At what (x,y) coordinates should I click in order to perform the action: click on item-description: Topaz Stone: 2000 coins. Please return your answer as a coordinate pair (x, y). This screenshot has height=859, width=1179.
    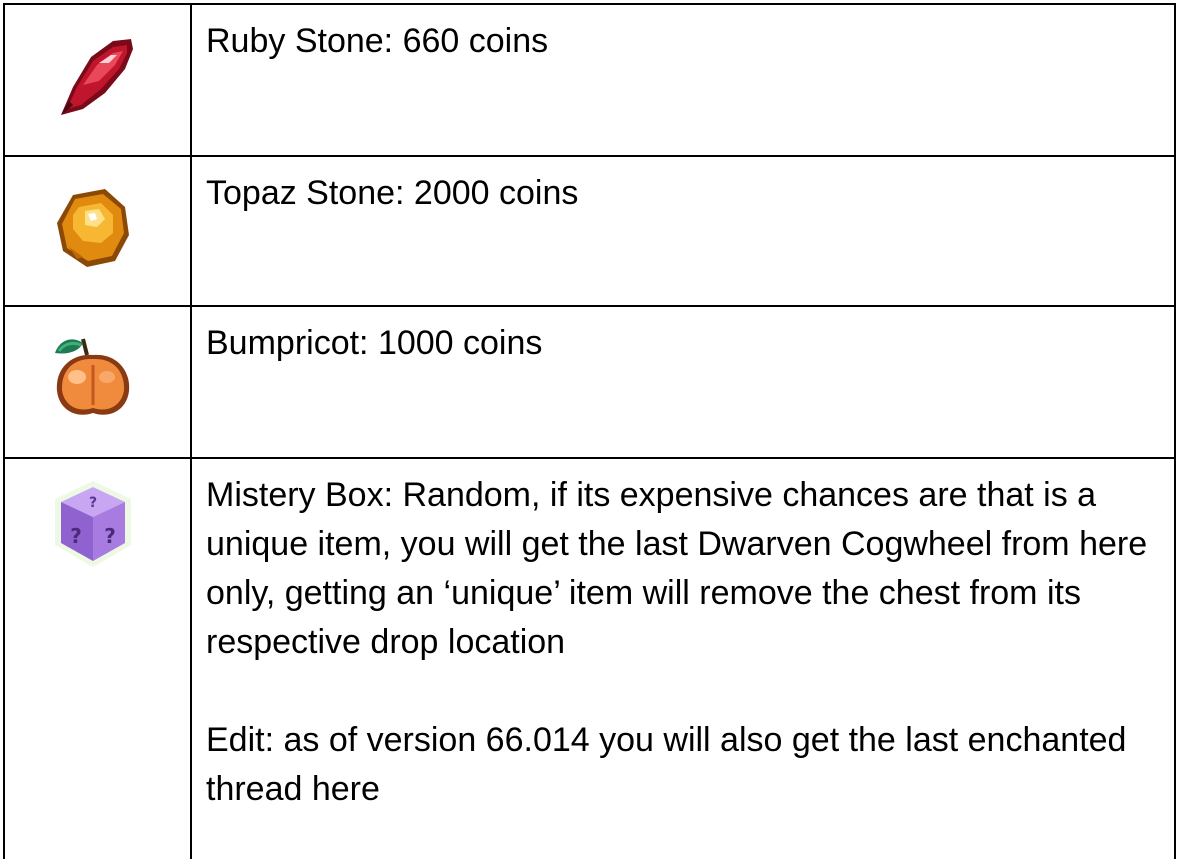
    Looking at the image, I should click on (392, 193).